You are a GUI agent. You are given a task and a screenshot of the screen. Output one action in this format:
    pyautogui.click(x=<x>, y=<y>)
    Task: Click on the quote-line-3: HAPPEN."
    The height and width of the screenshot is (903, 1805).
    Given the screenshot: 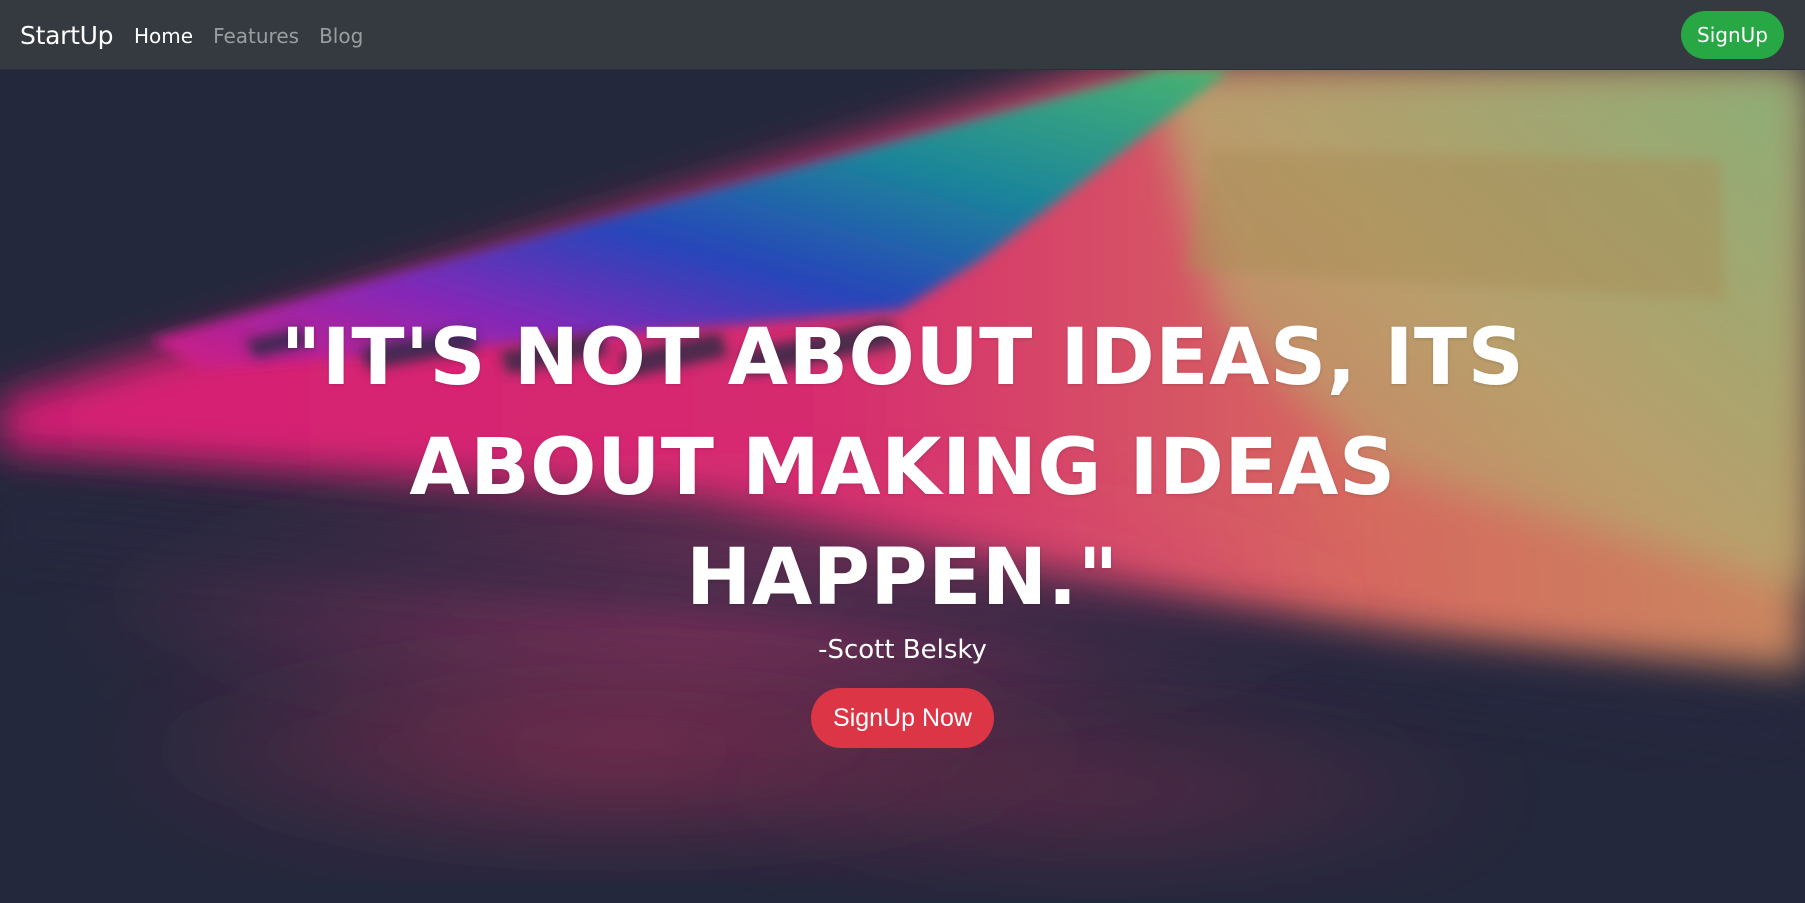 What is the action you would take?
    pyautogui.click(x=902, y=578)
    